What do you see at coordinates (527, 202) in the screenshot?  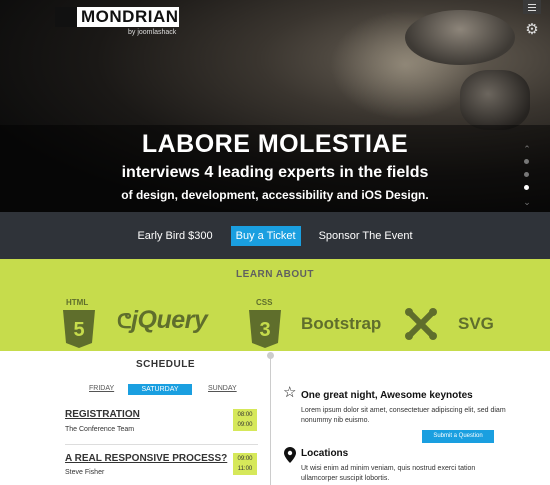 I see `chevron-down-icon: ⌄` at bounding box center [527, 202].